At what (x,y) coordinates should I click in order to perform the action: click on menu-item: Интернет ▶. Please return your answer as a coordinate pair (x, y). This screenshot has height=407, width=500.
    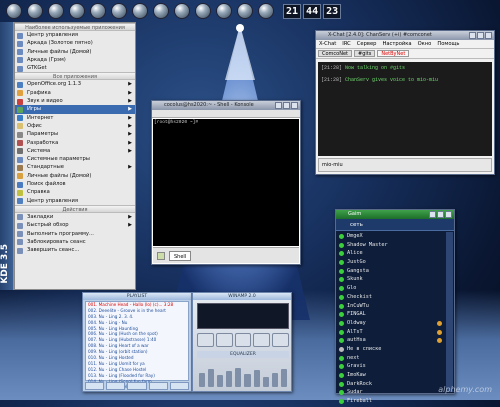
    Looking at the image, I should click on (75, 118).